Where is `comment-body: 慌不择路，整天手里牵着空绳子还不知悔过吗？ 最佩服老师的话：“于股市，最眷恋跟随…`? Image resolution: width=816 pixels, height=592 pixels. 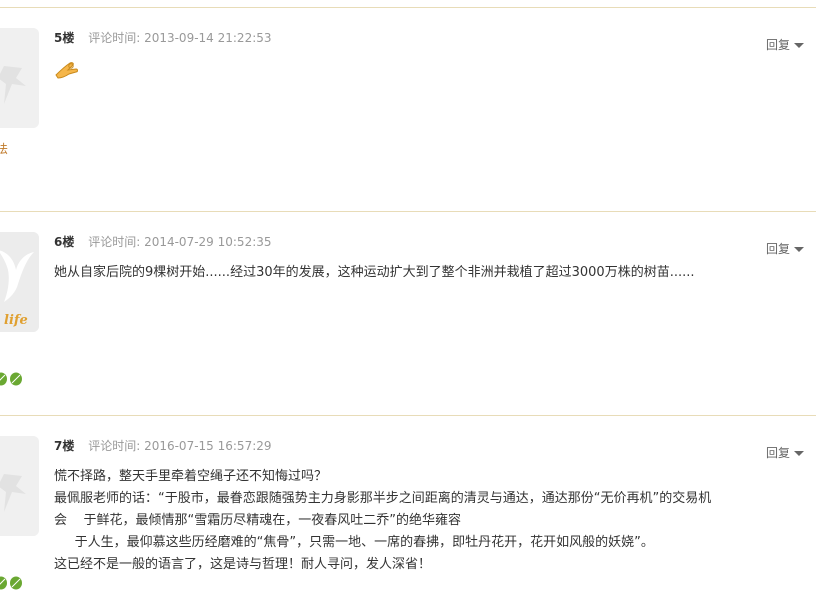 comment-body: 慌不择路，整天手里牵着空绳子还不知悔过吗？ 最佩服老师的话：“于股市，最眷恋跟随… is located at coordinates (382, 521).